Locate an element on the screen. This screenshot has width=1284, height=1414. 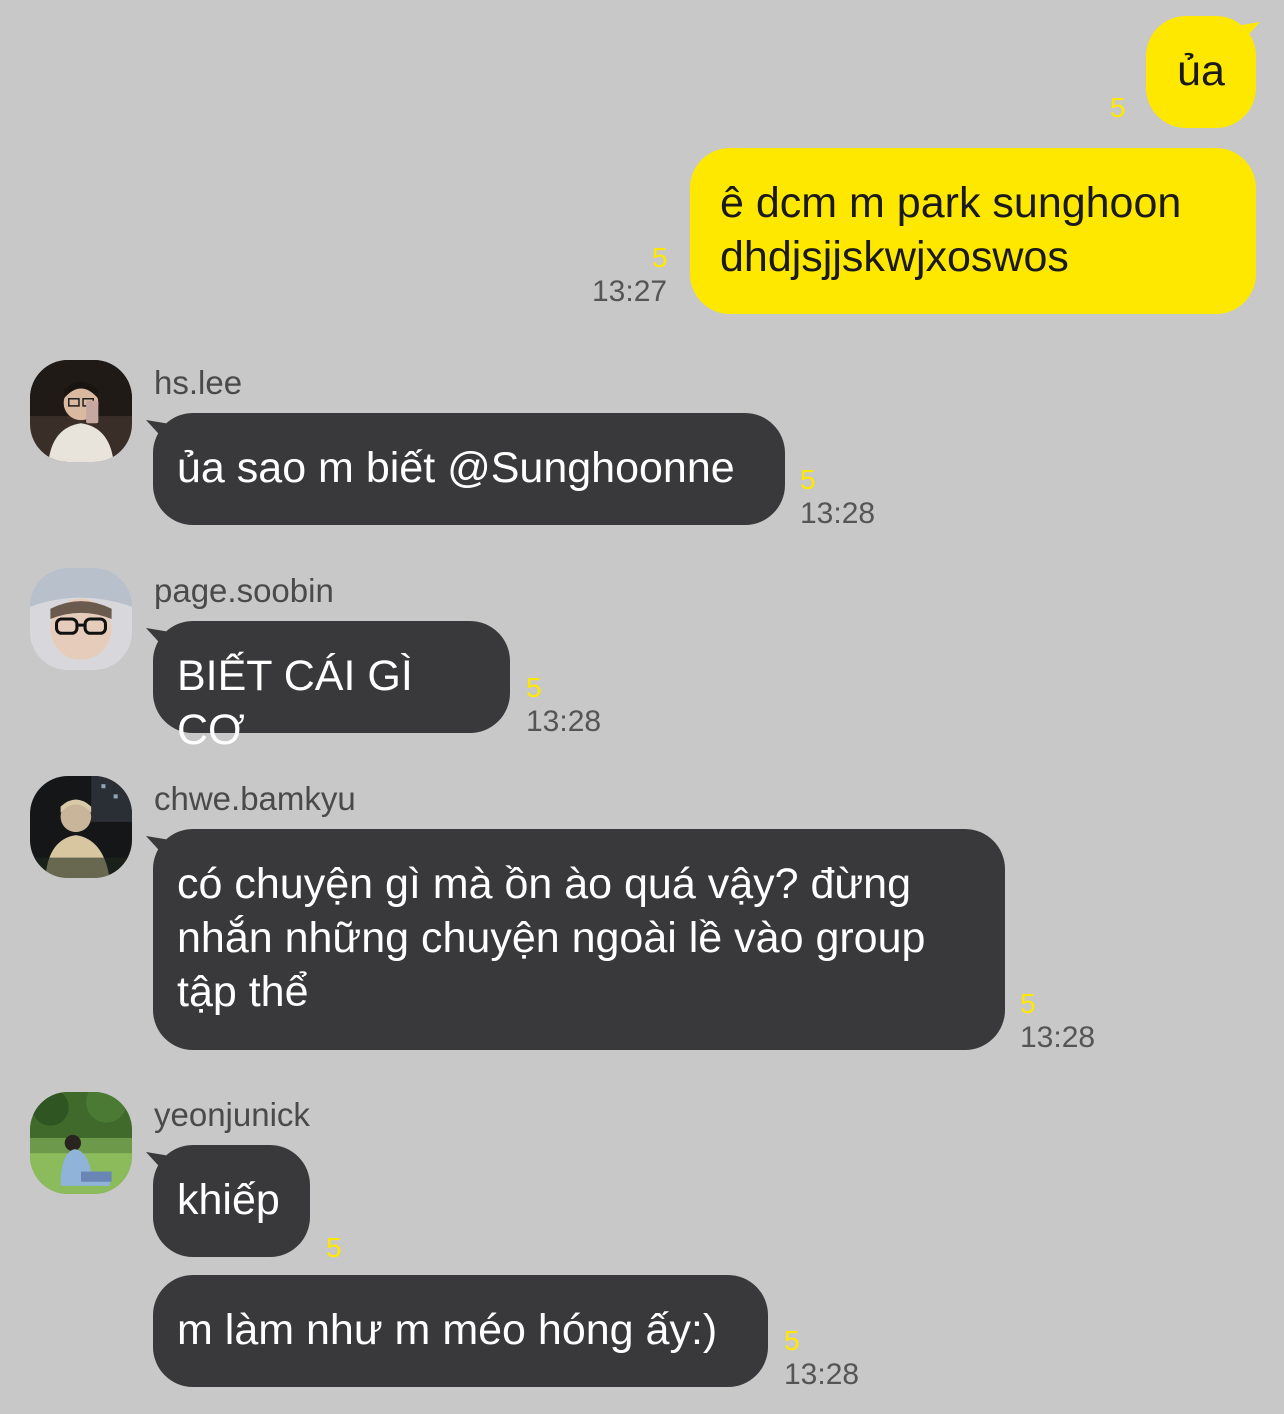
avatar-photo-glasses is located at coordinates (81, 619).